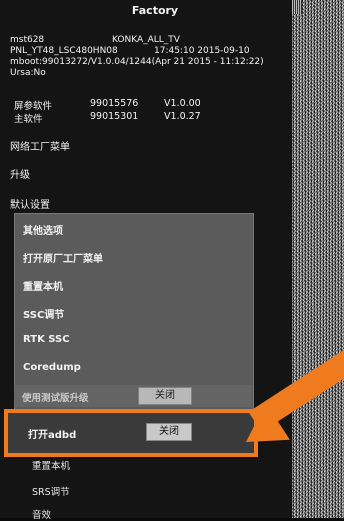  Describe the element at coordinates (114, 116) in the screenshot. I see `firmware-code-main: 99015301` at that location.